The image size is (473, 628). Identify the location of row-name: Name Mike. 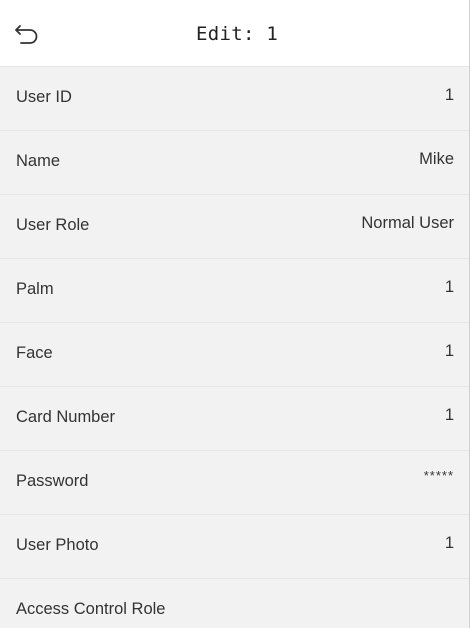
(234, 162).